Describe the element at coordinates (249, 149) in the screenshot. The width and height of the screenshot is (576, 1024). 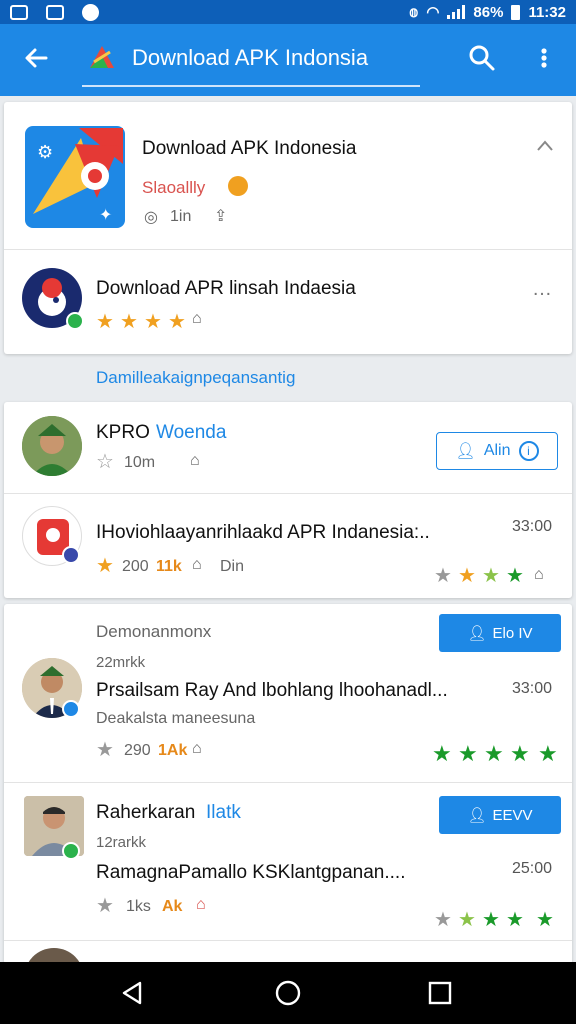
I see `featured-title: Download APK Indonesia` at that location.